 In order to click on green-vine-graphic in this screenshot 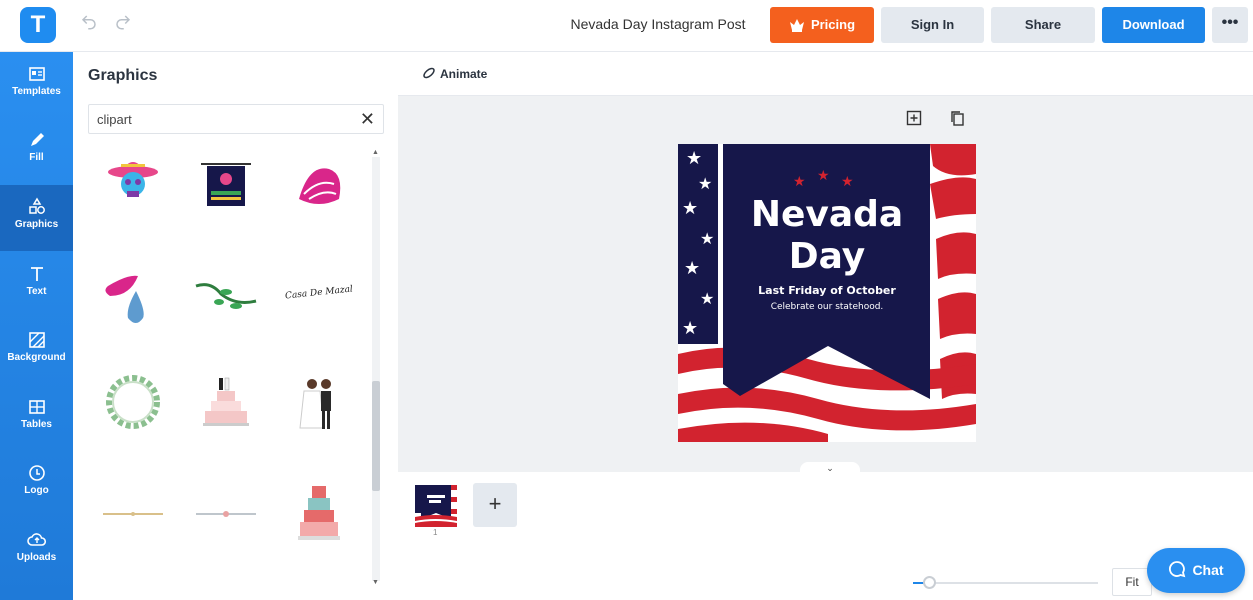, I will do `click(226, 296)`.